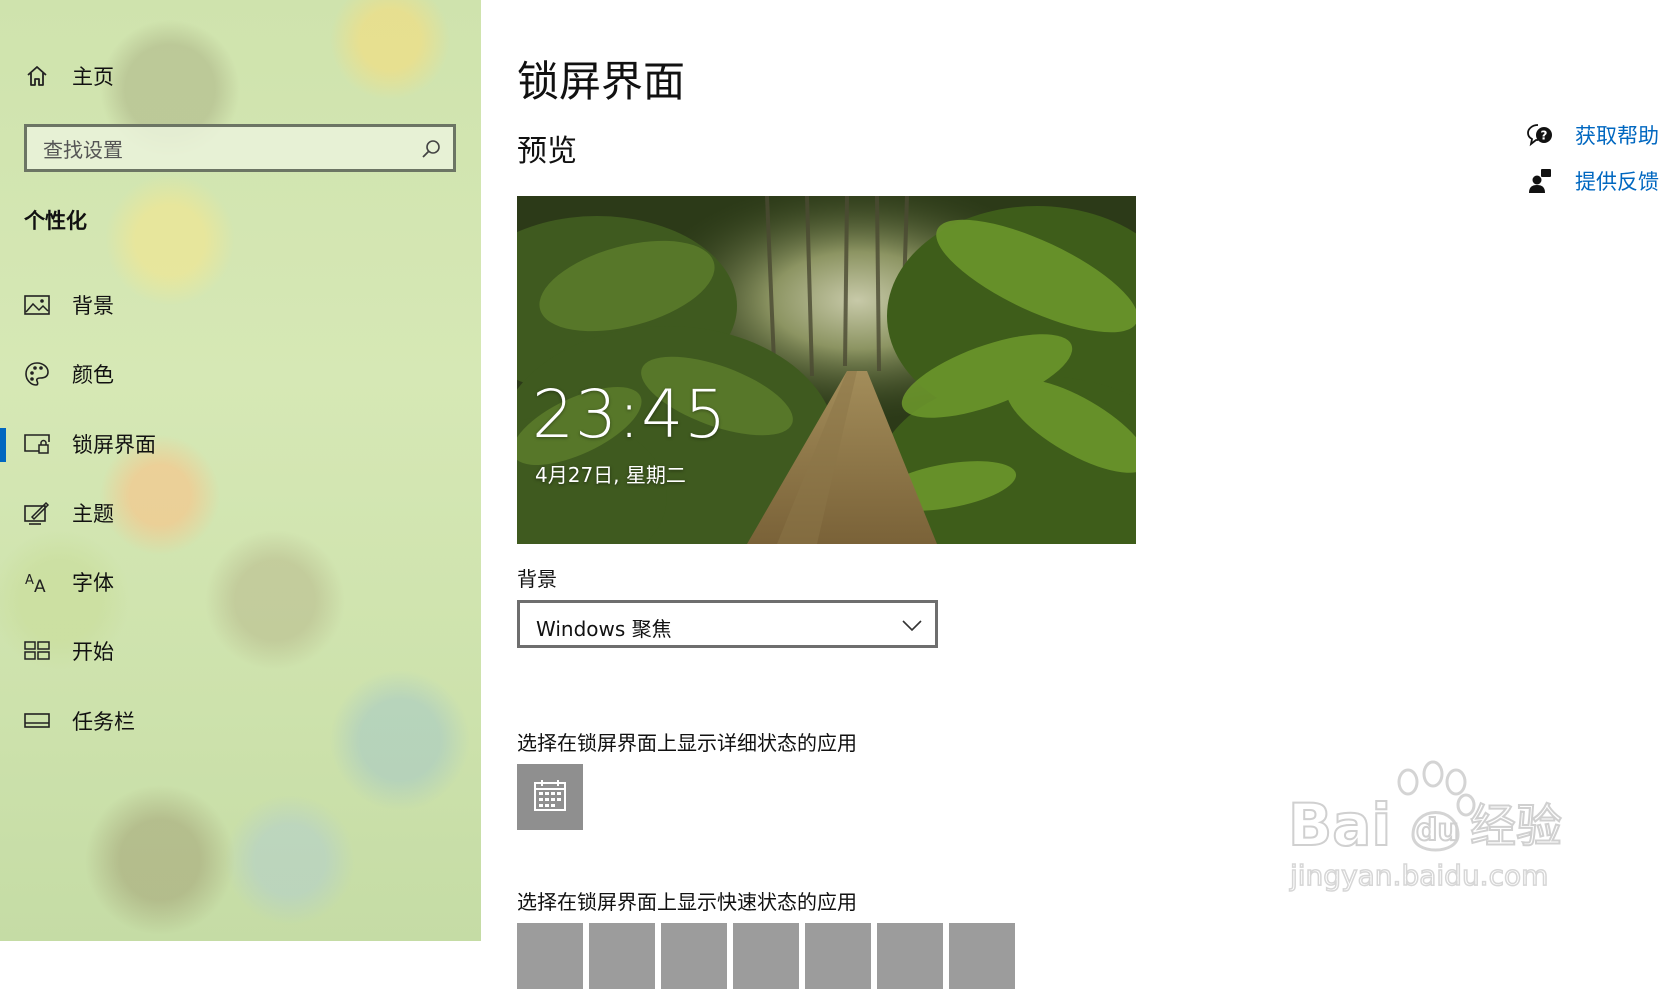 This screenshot has width=1676, height=989. What do you see at coordinates (37, 513) in the screenshot?
I see `theme-brush-icon` at bounding box center [37, 513].